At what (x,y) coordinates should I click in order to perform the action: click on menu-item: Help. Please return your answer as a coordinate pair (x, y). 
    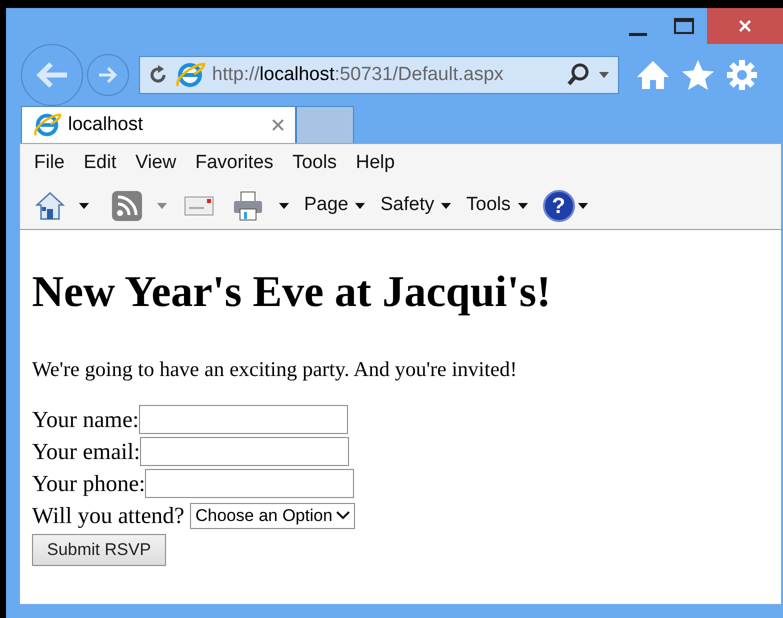
    Looking at the image, I should click on (375, 163).